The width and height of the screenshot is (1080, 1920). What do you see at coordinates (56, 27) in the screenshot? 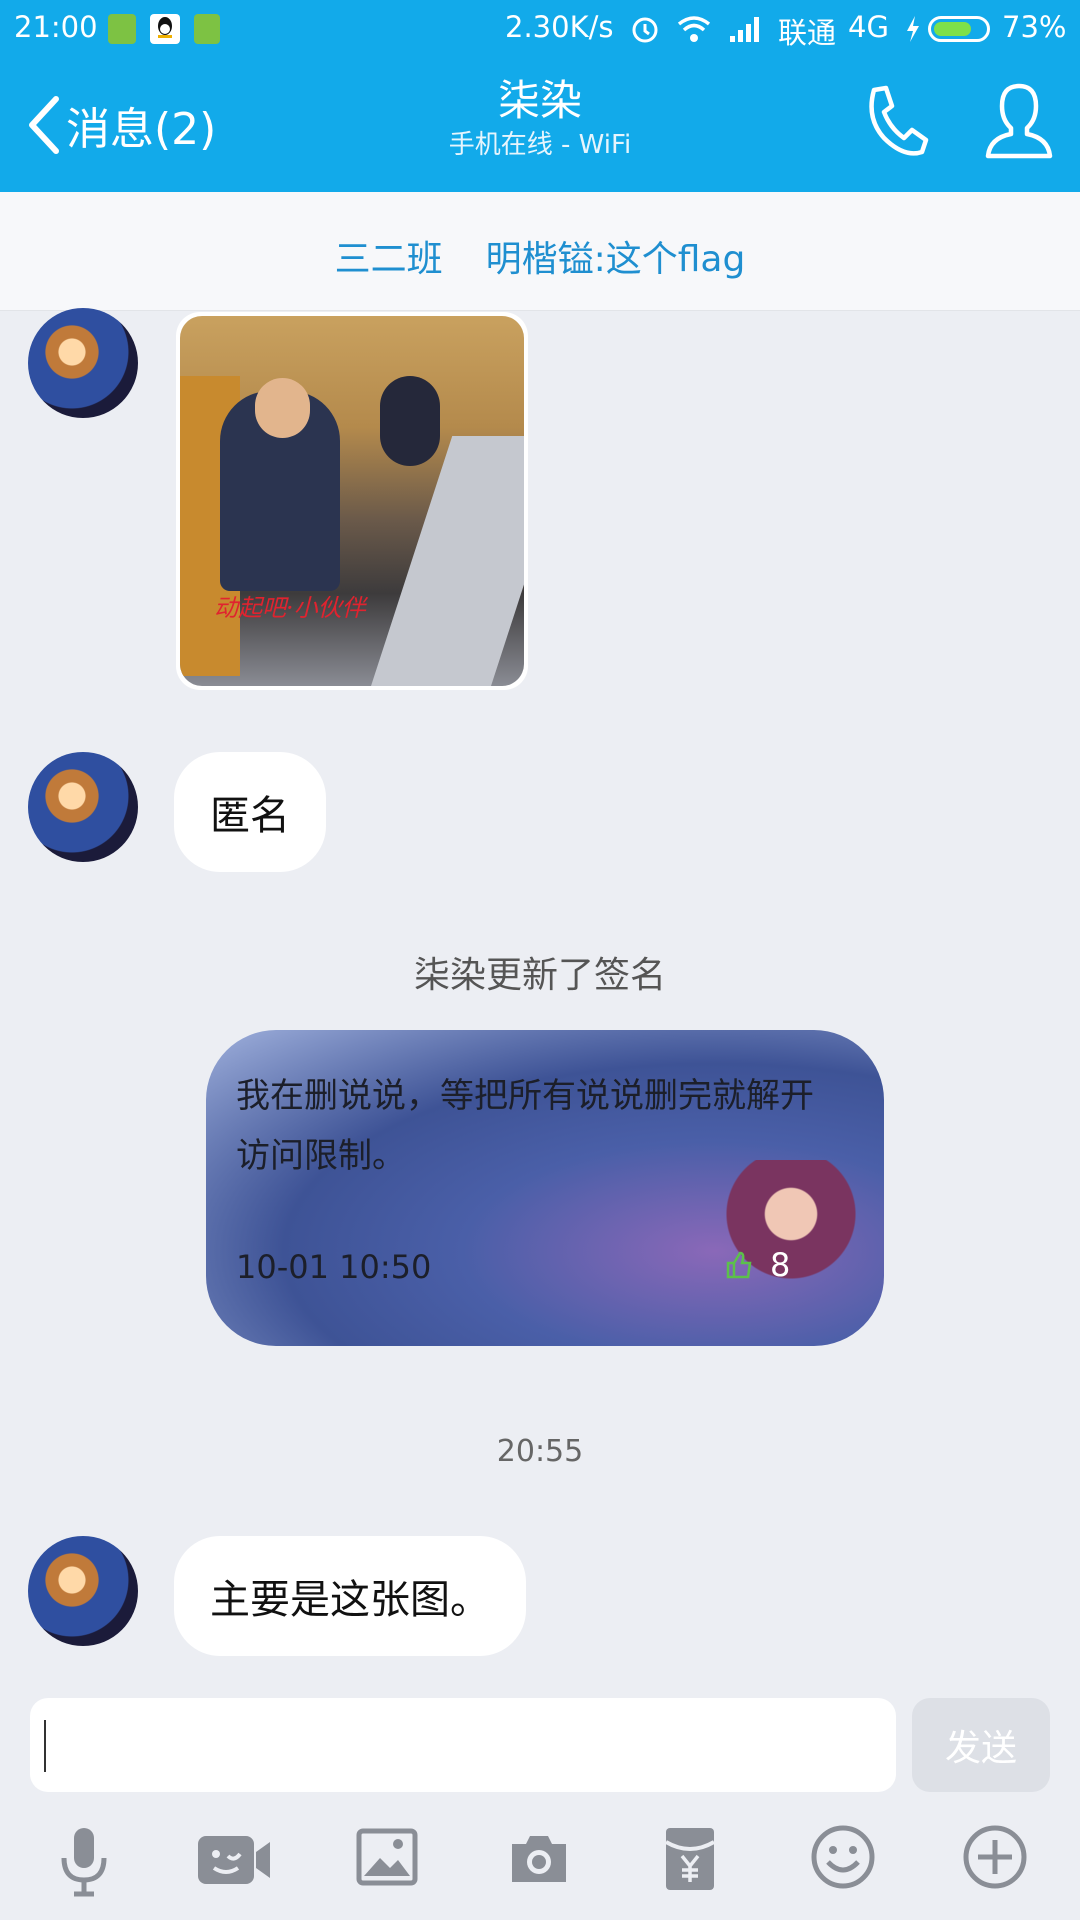
I see `status-time: 21:00` at bounding box center [56, 27].